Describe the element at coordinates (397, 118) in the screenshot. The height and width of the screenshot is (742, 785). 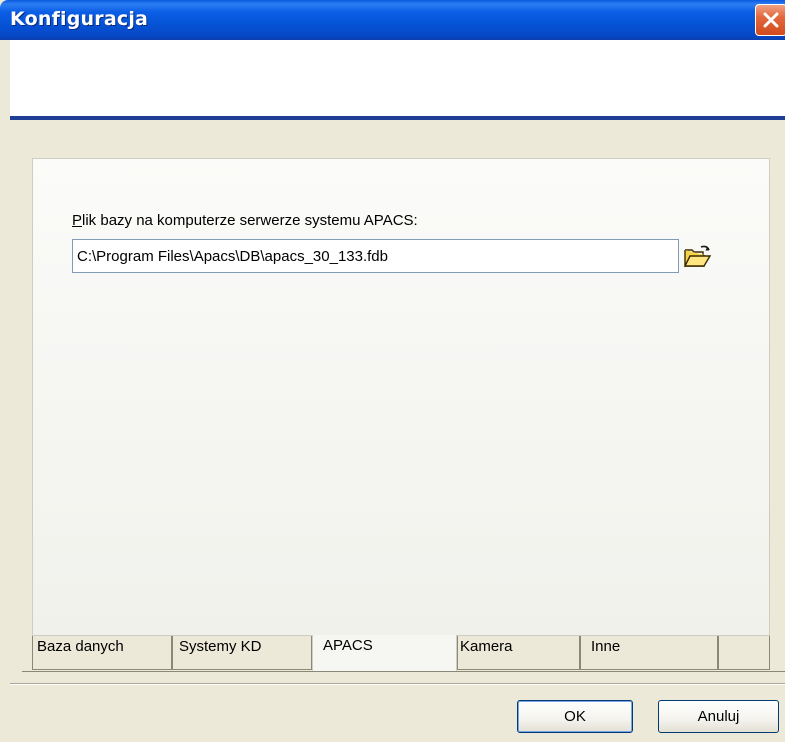
I see `header-divider` at that location.